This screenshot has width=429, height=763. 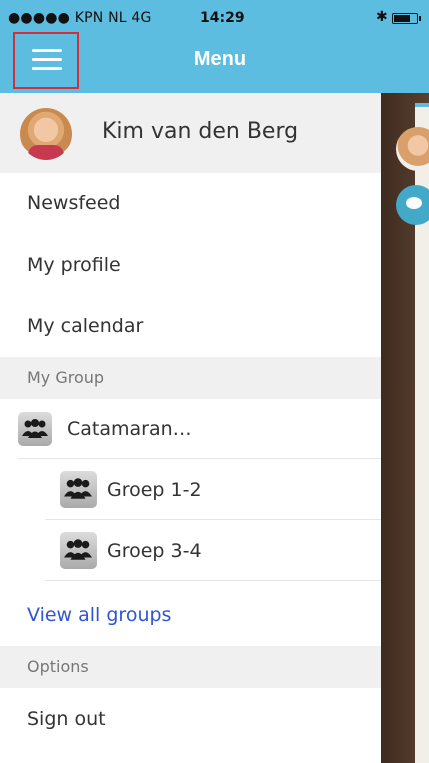 I want to click on profile-row: Kim van den Berg, so click(x=190, y=133).